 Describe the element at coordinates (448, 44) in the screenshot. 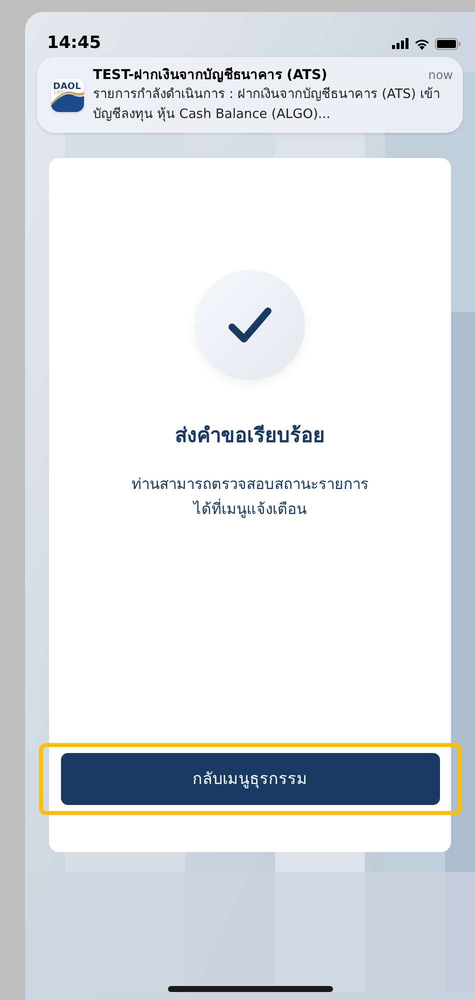

I see `battery-icon` at that location.